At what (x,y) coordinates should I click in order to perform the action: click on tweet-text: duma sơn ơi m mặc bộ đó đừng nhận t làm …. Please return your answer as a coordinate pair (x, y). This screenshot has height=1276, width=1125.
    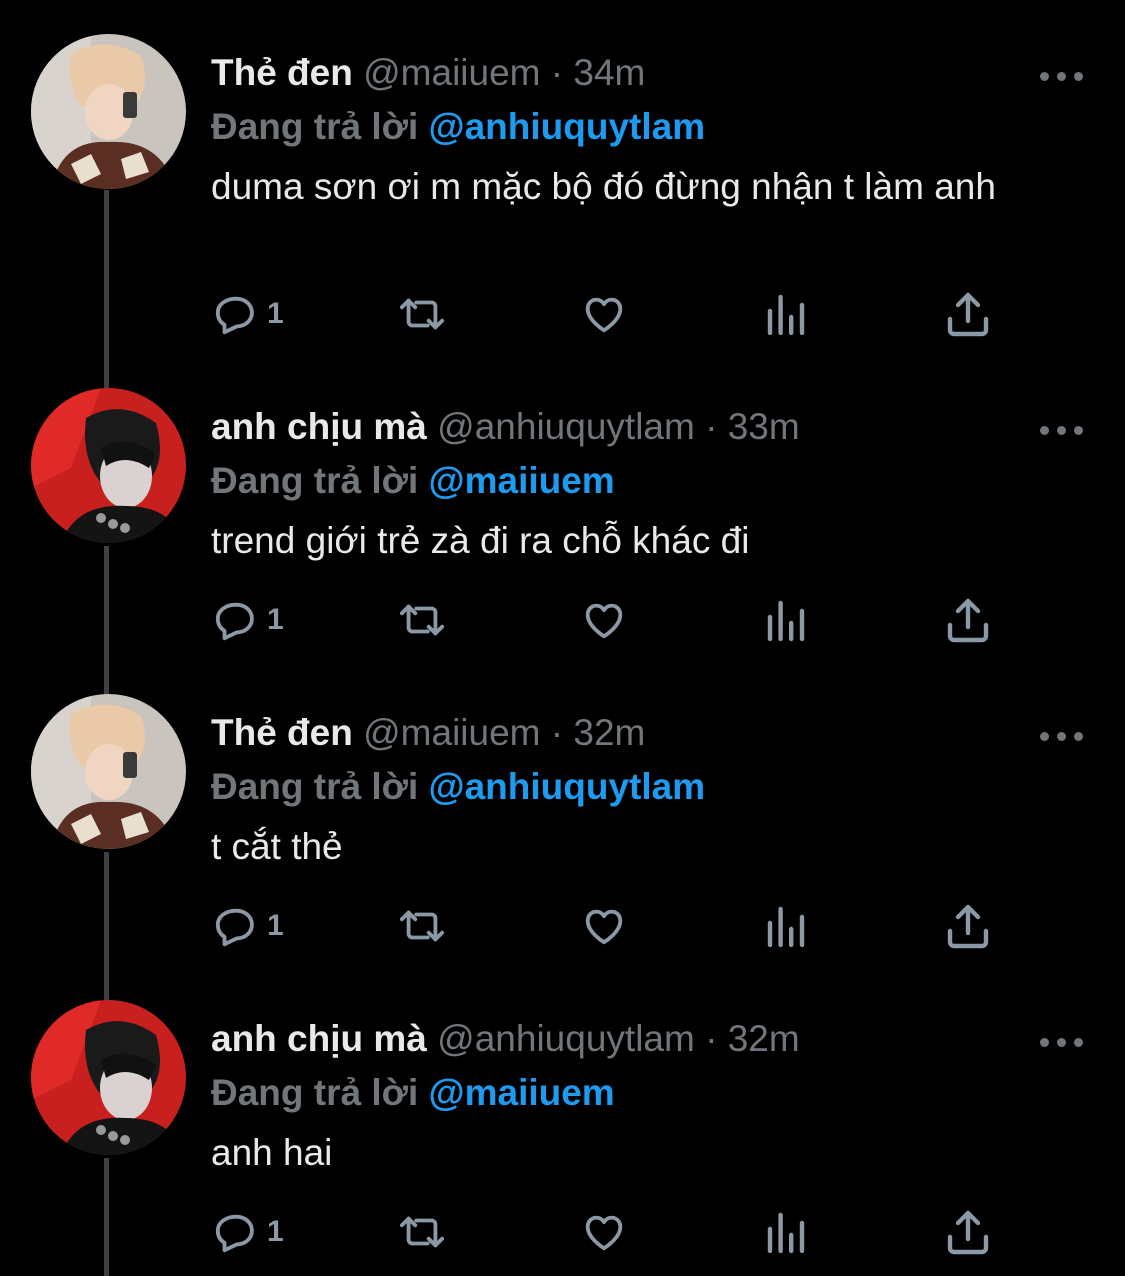
    Looking at the image, I should click on (603, 186).